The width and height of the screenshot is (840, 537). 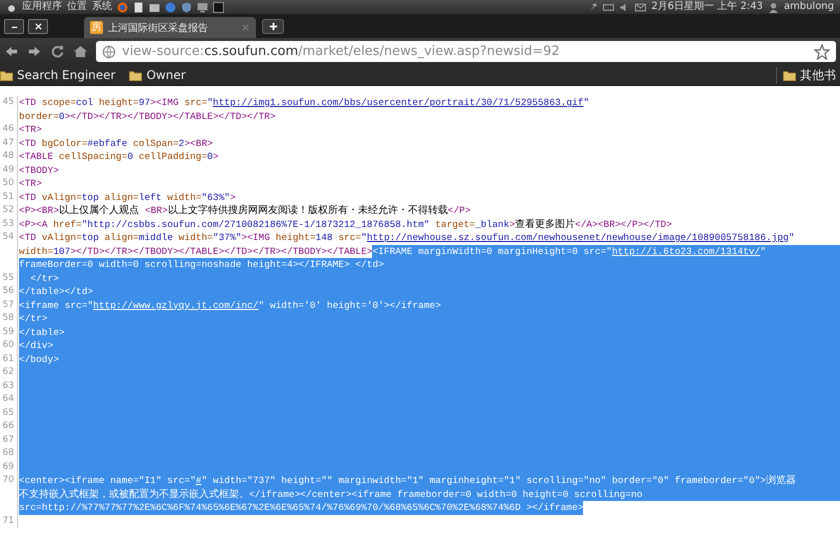 What do you see at coordinates (42, 7) in the screenshot?
I see `panel-menu: 应用程序` at bounding box center [42, 7].